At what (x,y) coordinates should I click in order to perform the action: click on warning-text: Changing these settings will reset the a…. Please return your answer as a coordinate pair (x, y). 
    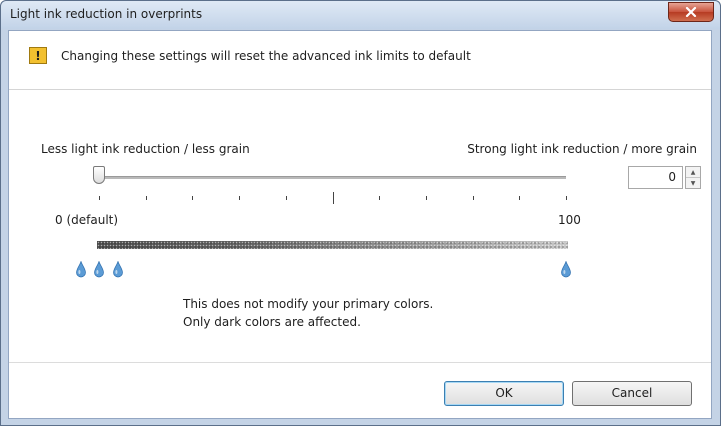
    Looking at the image, I should click on (266, 56).